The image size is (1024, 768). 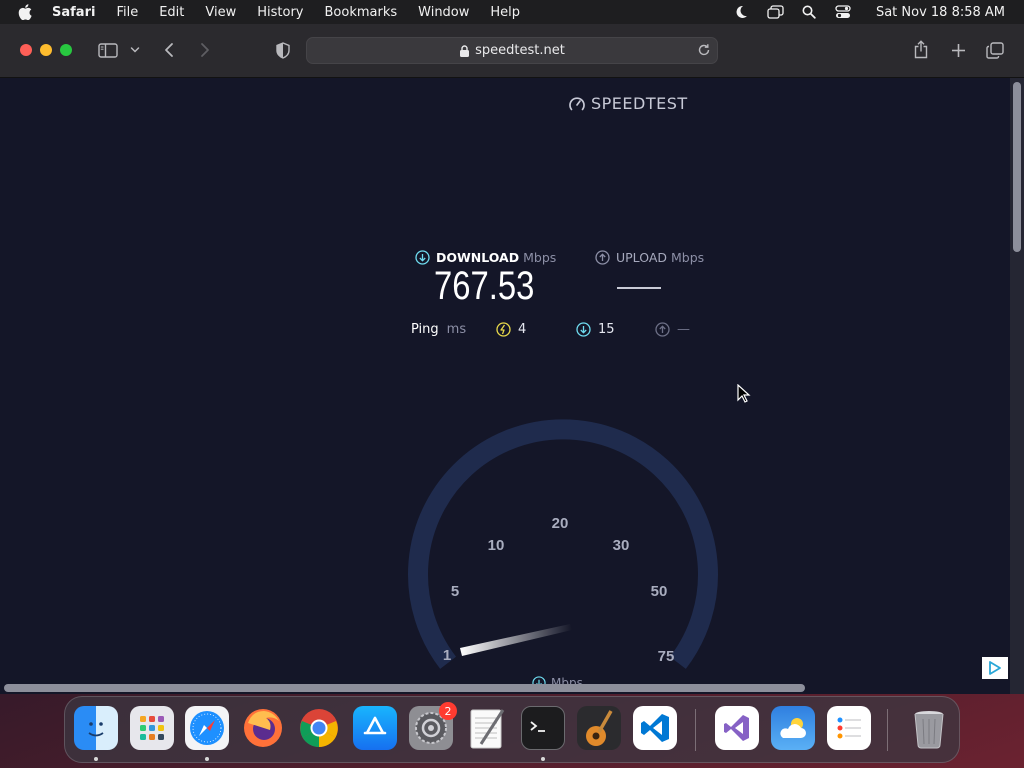 What do you see at coordinates (448, 711) in the screenshot?
I see `settings-notification-badge: 2` at bounding box center [448, 711].